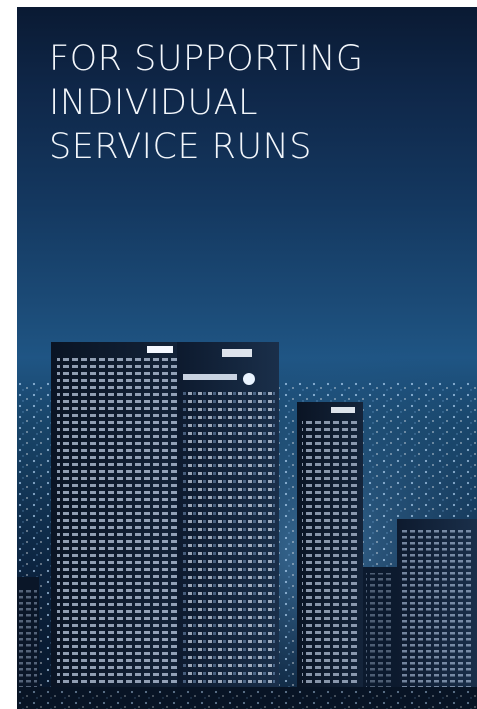 This screenshot has width=477, height=709. What do you see at coordinates (181, 147) in the screenshot?
I see `headline-line-3: SERVICE RUNS` at bounding box center [181, 147].